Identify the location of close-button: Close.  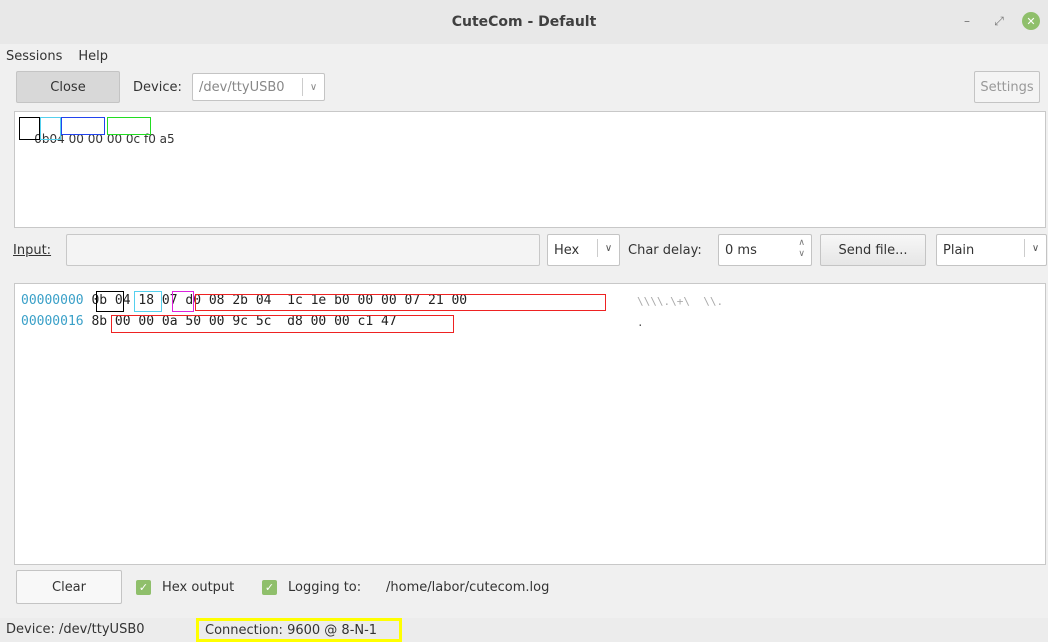
(68, 87).